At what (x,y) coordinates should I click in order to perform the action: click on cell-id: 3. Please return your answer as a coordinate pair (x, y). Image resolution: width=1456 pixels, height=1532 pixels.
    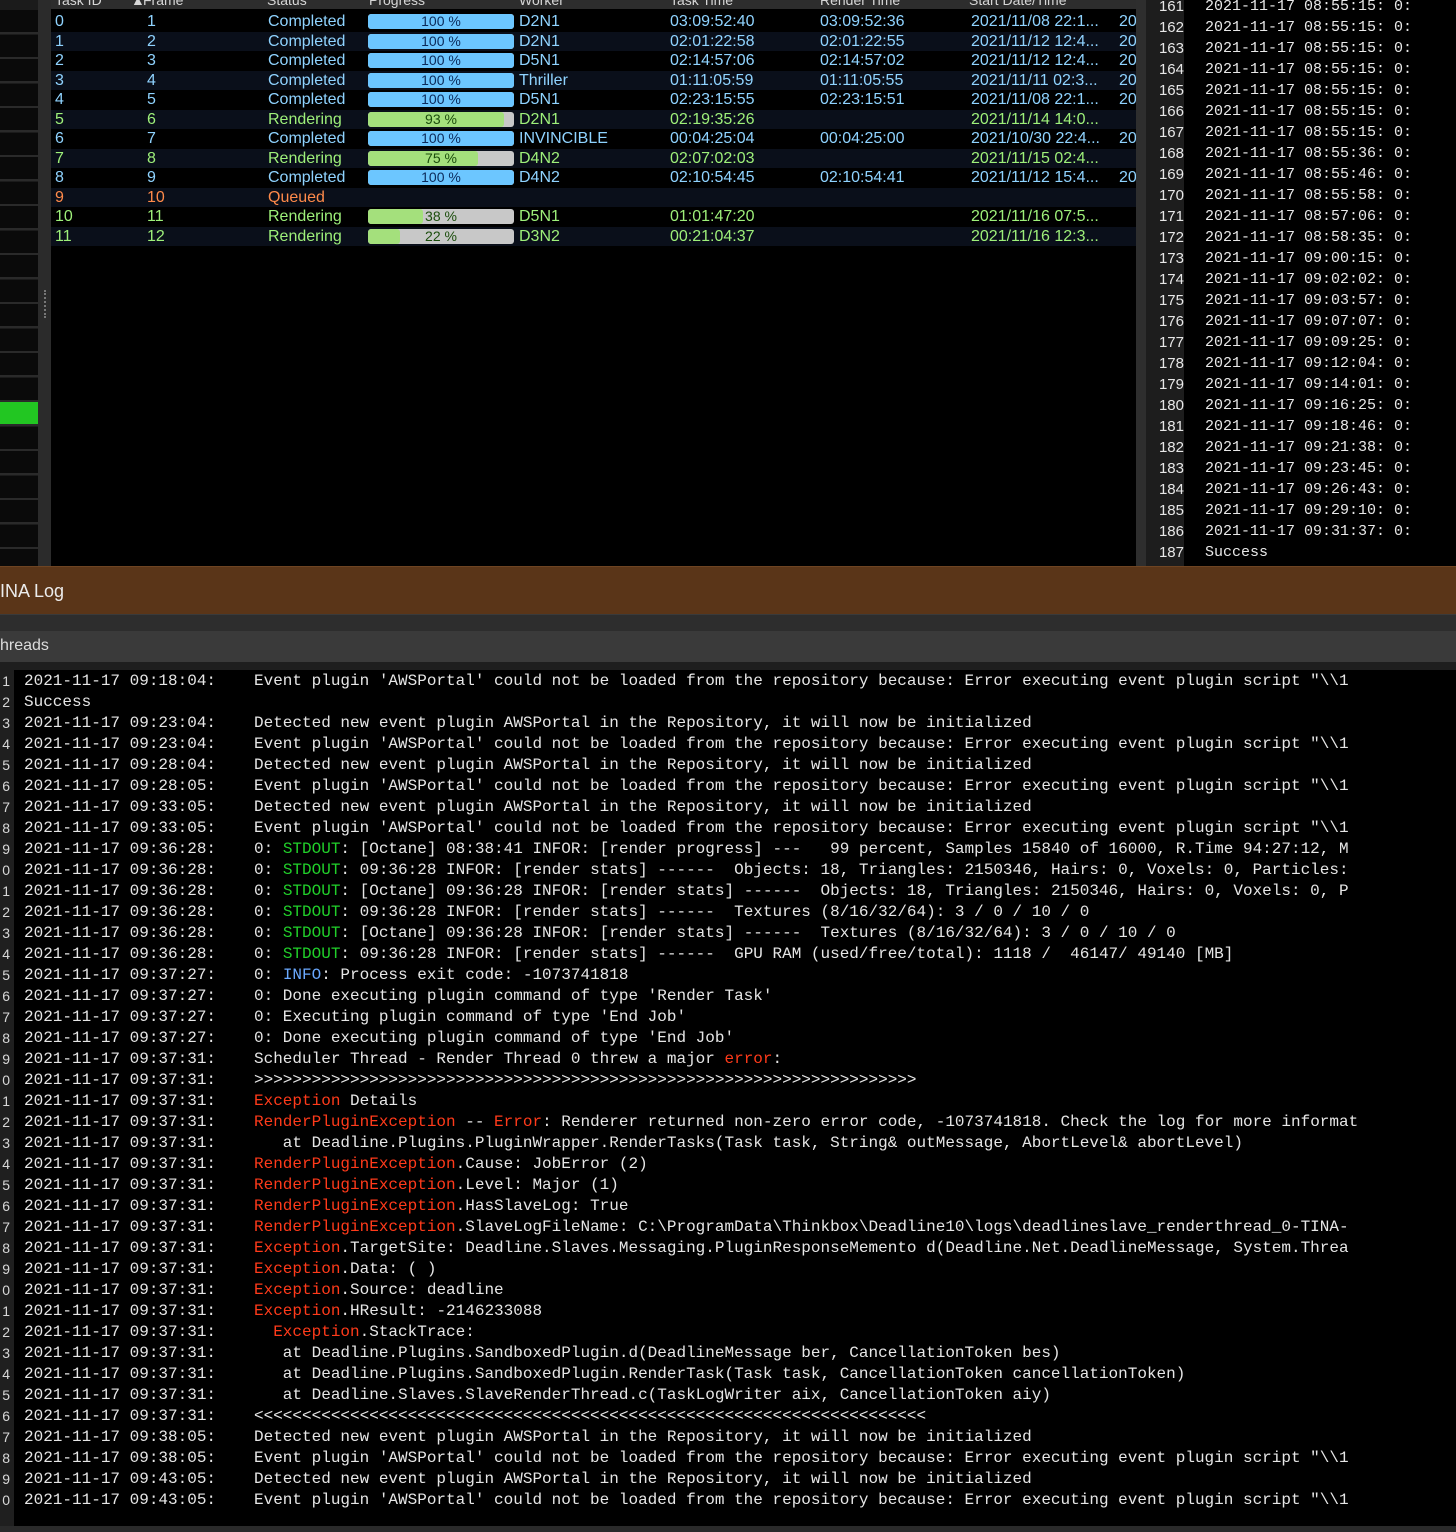
    Looking at the image, I should click on (59, 80).